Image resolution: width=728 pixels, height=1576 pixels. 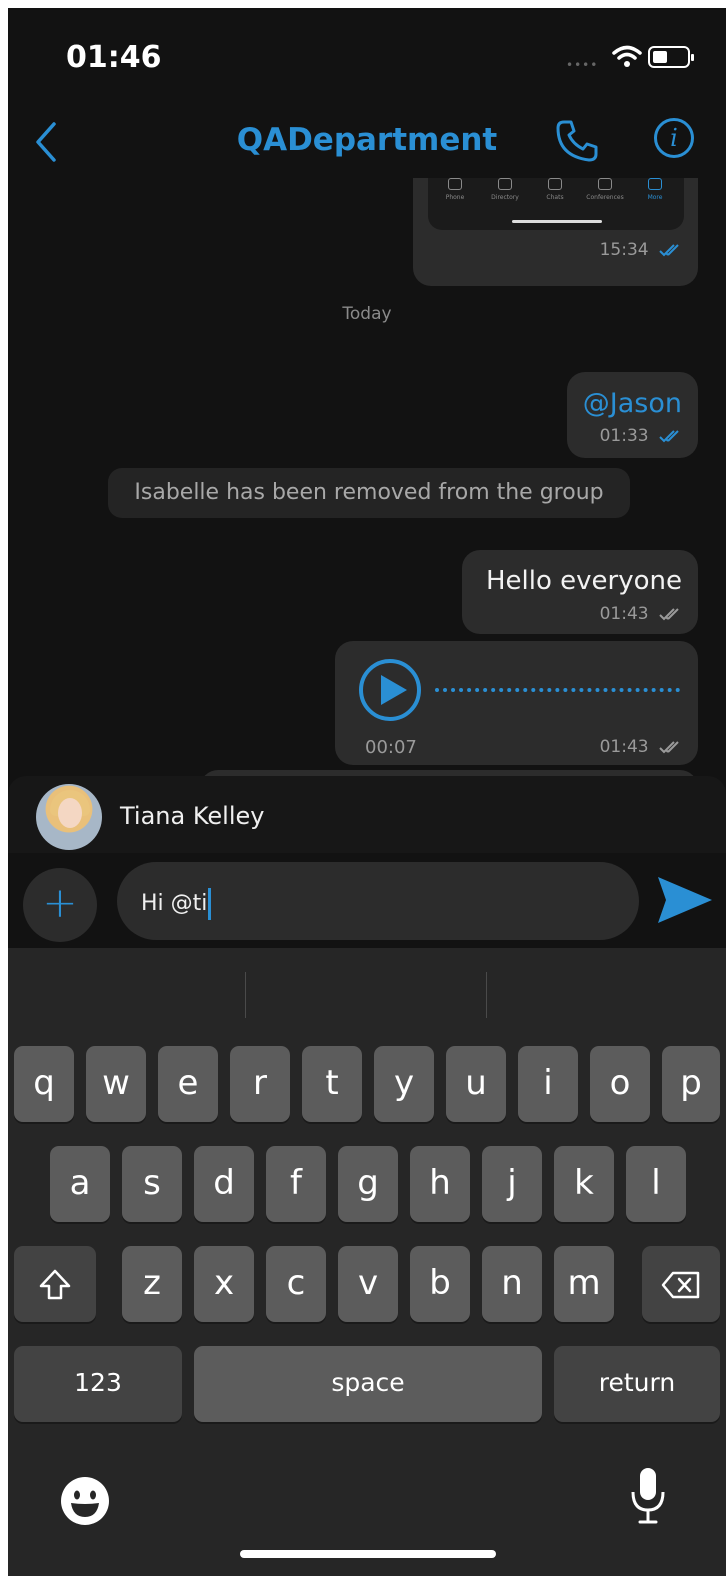 What do you see at coordinates (624, 436) in the screenshot?
I see `message-time: 01:33` at bounding box center [624, 436].